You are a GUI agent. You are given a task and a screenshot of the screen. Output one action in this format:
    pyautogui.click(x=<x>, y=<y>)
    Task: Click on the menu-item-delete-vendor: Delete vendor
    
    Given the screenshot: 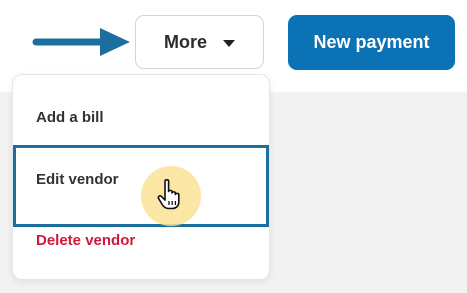 What is the action you would take?
    pyautogui.click(x=85, y=240)
    